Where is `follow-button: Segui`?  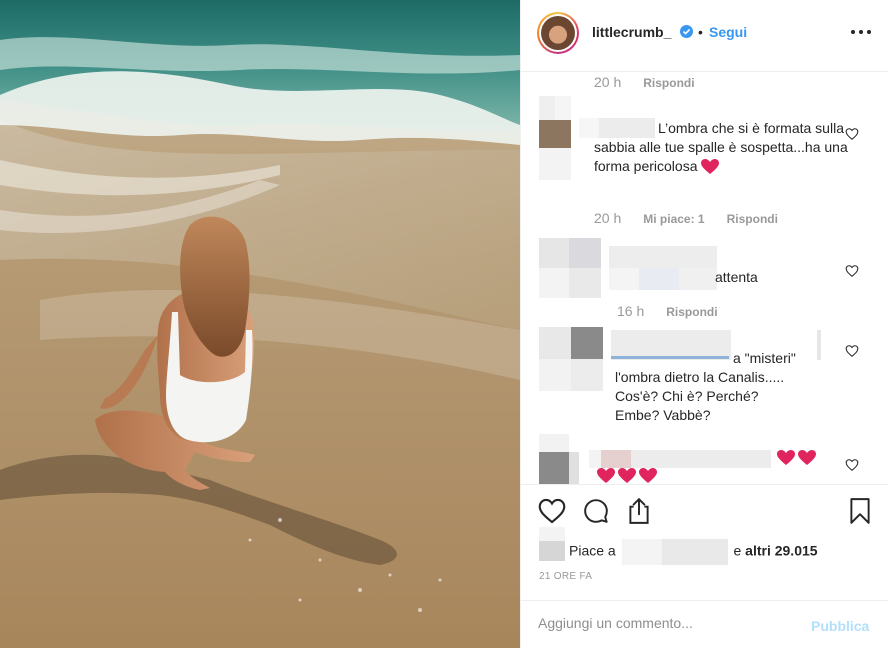
follow-button: Segui is located at coordinates (728, 32).